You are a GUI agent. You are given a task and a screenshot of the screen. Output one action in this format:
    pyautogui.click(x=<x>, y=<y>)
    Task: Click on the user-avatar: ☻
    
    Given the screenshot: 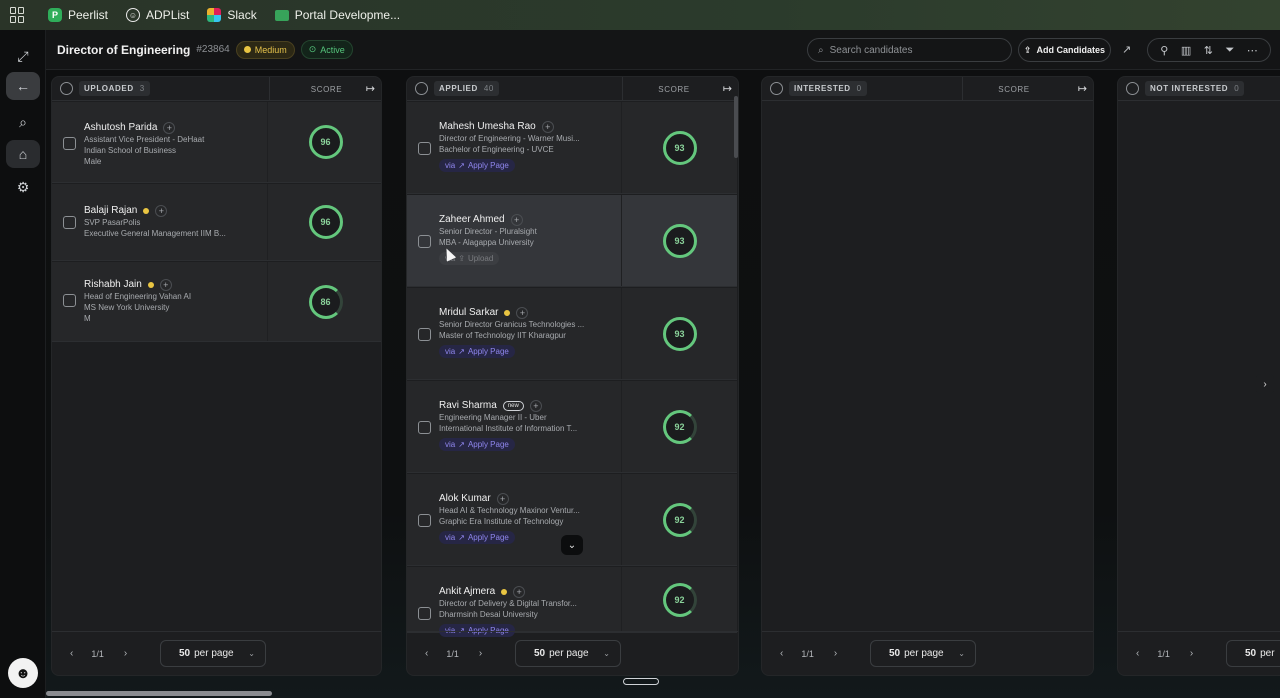 What is the action you would take?
    pyautogui.click(x=23, y=673)
    